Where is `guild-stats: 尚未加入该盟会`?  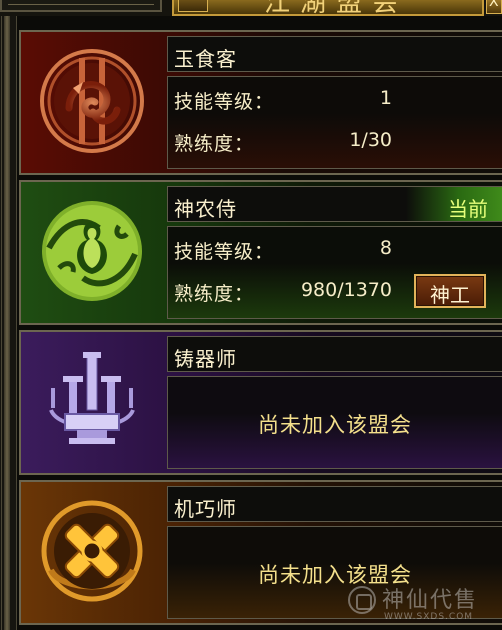
guild-stats: 尚未加入该盟会 is located at coordinates (334, 422).